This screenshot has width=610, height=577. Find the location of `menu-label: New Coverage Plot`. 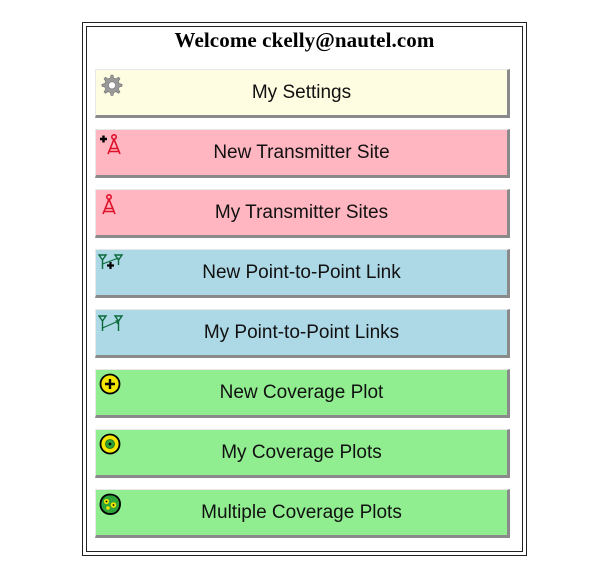

menu-label: New Coverage Plot is located at coordinates (301, 392).